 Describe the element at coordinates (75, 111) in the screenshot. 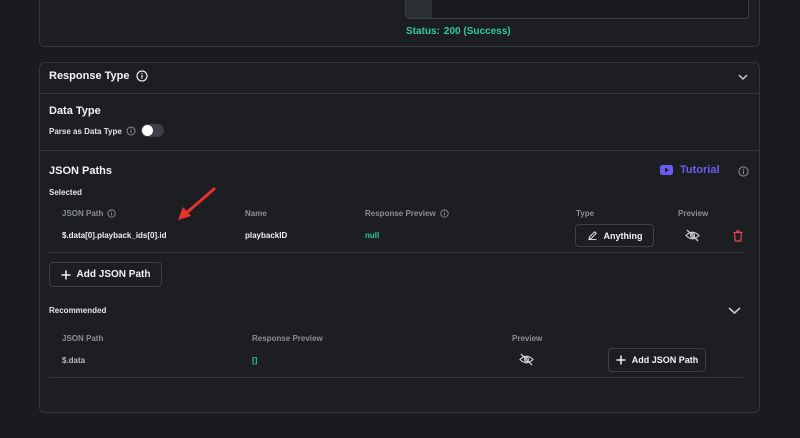

I see `data-type-title: Data Type` at that location.